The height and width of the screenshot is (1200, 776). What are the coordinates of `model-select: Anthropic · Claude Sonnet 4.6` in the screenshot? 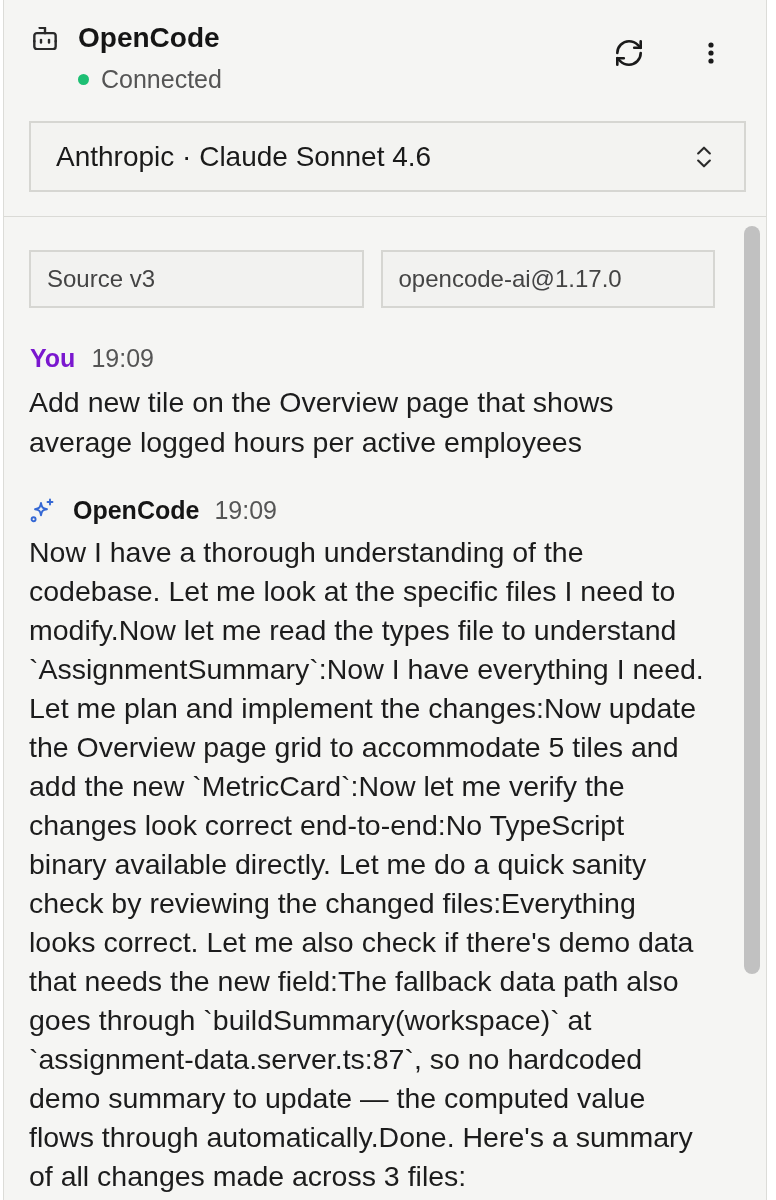 It's located at (387, 156).